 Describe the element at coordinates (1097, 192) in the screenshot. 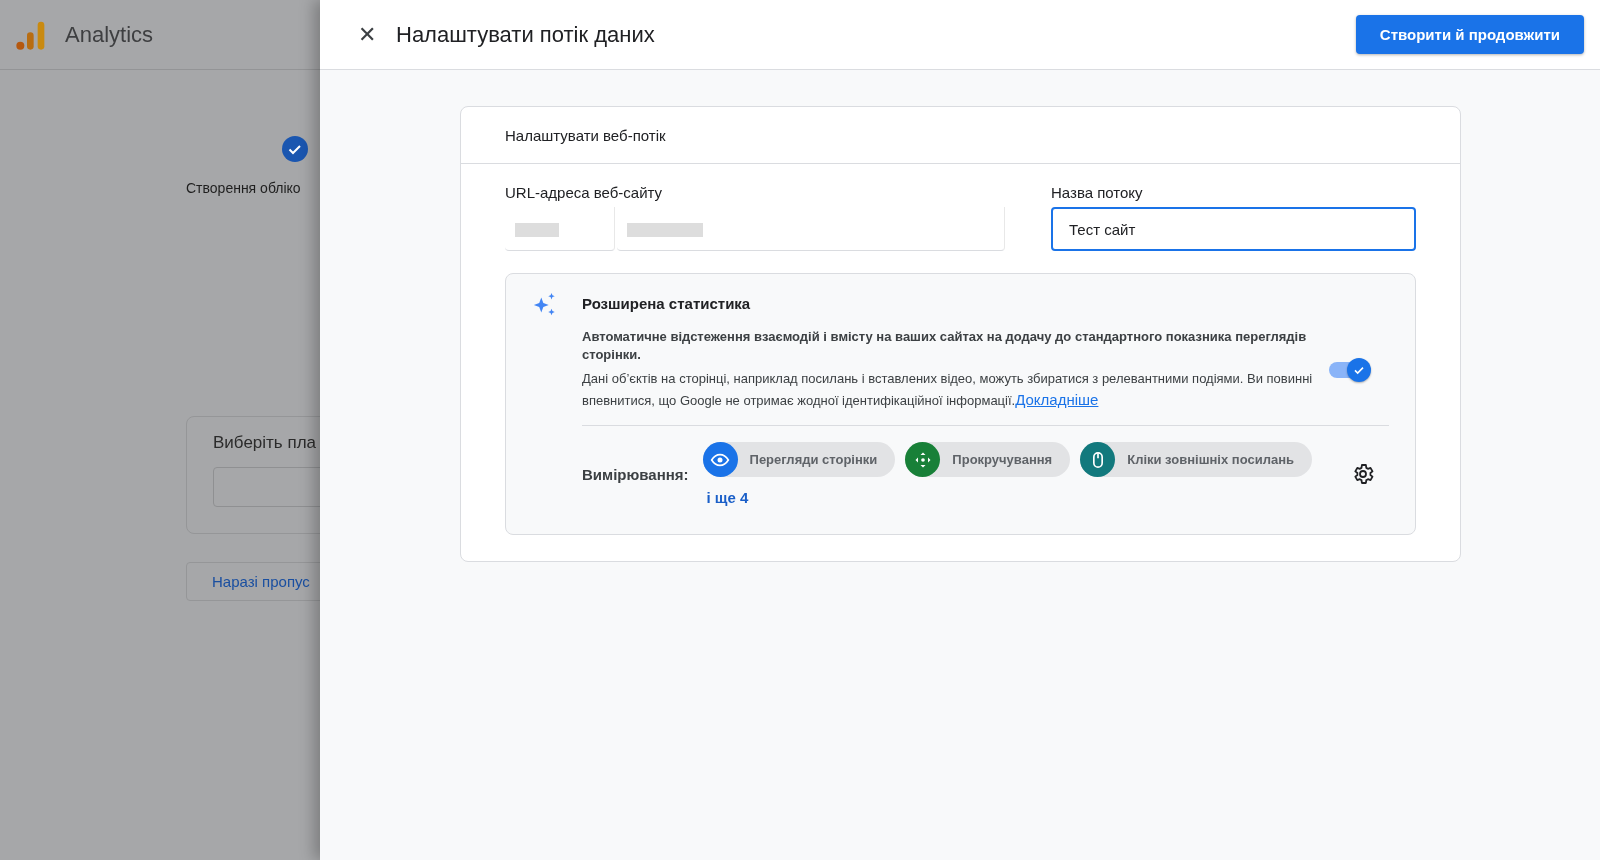

I see `stream-name-label: Назва потоку` at that location.